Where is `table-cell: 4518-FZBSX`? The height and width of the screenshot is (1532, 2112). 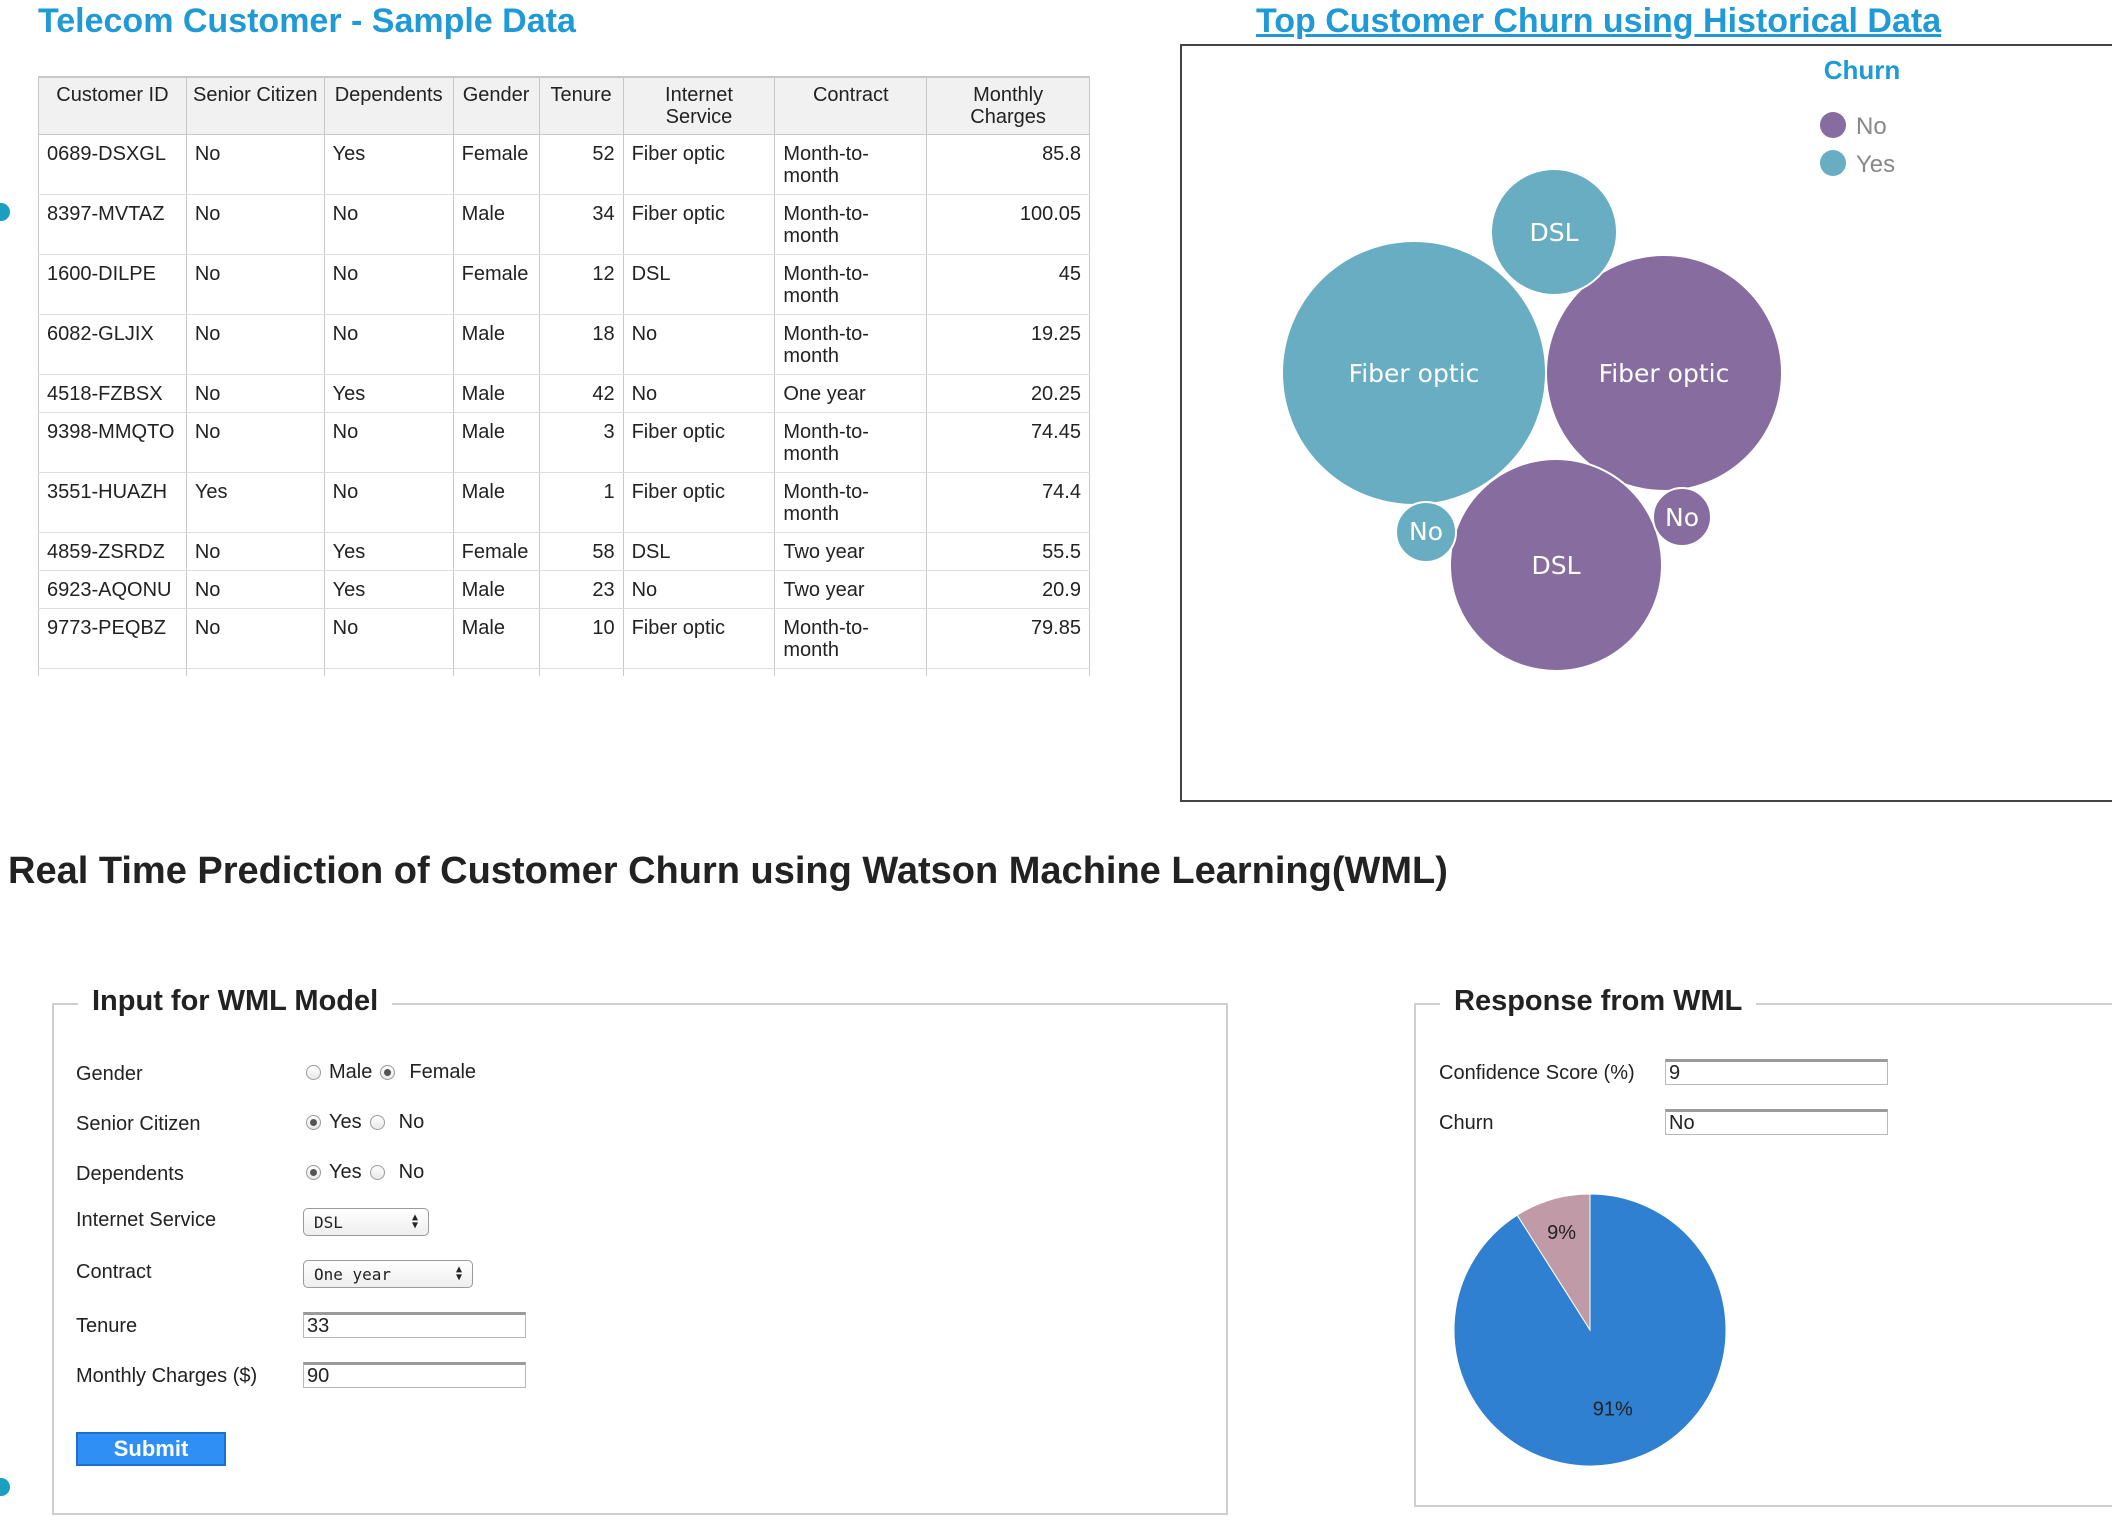
table-cell: 4518-FZBSX is located at coordinates (112, 393).